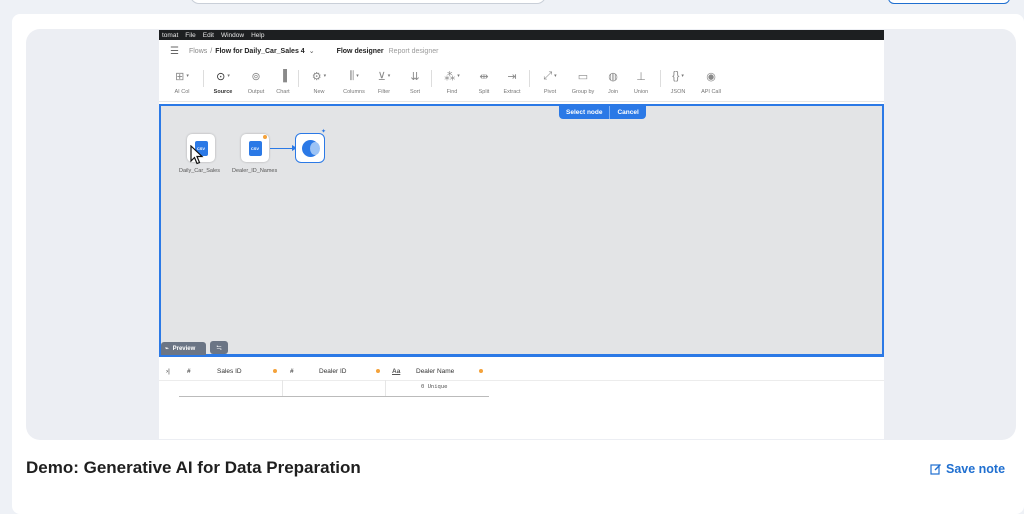  I want to click on ai-column-icon: ⊞, so click(180, 76).